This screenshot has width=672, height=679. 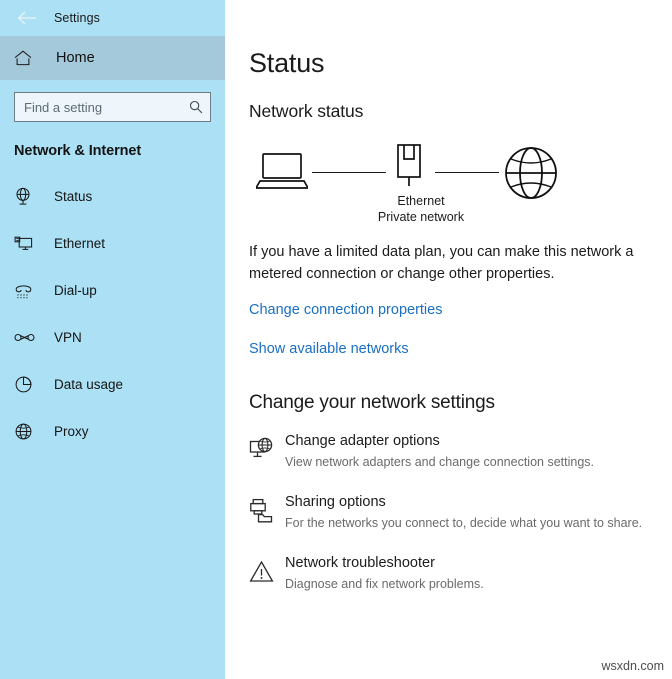 I want to click on back-arrow-icon, so click(x=27, y=18).